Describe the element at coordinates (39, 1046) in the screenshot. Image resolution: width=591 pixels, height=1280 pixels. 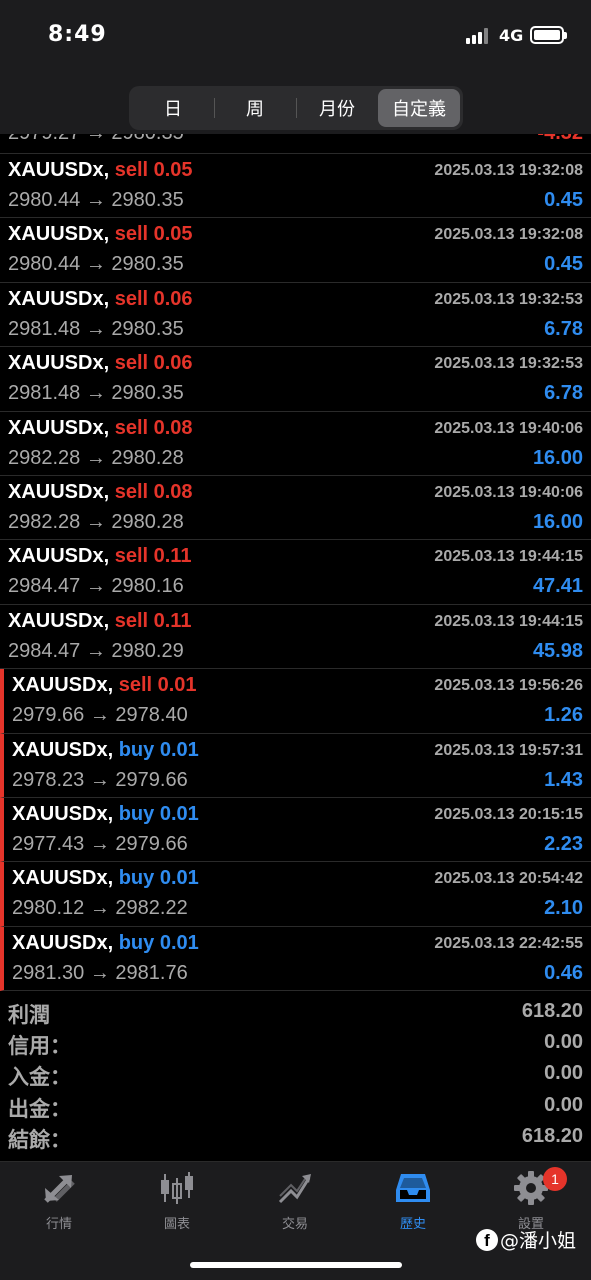
I see `summary-label: 信用：` at that location.